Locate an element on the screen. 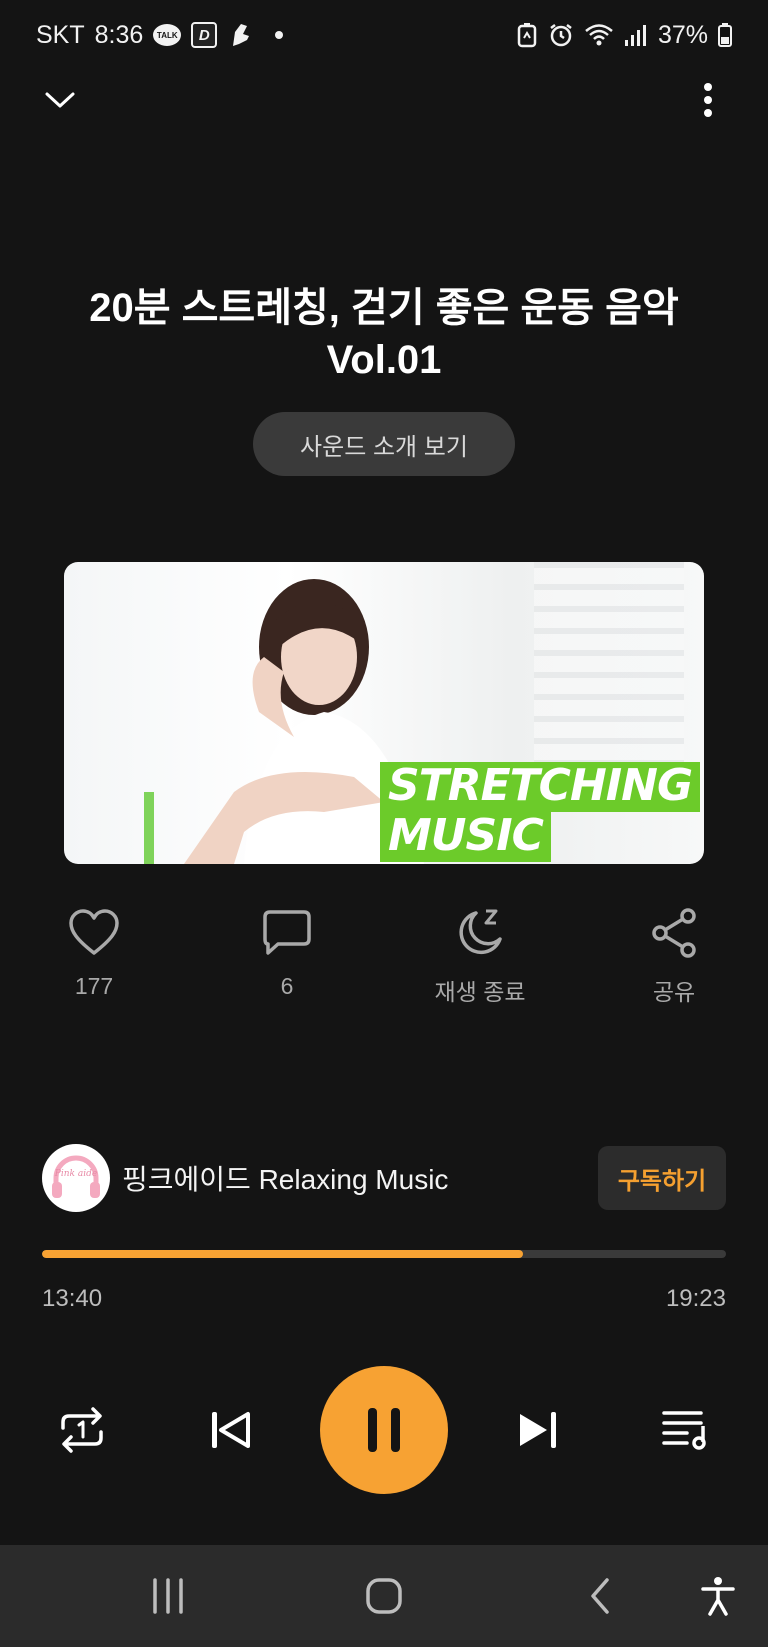 The height and width of the screenshot is (1647, 768). home-button is located at coordinates (384, 1596).